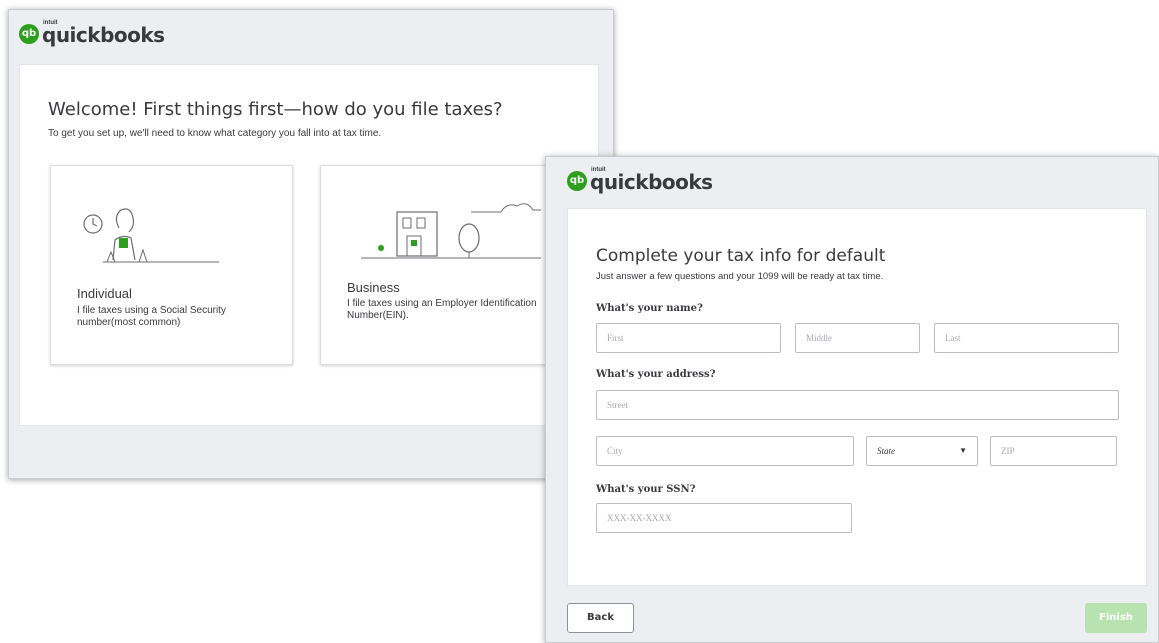 The height and width of the screenshot is (643, 1159). Describe the element at coordinates (741, 256) in the screenshot. I see `form-title: Complete your tax info for default` at that location.